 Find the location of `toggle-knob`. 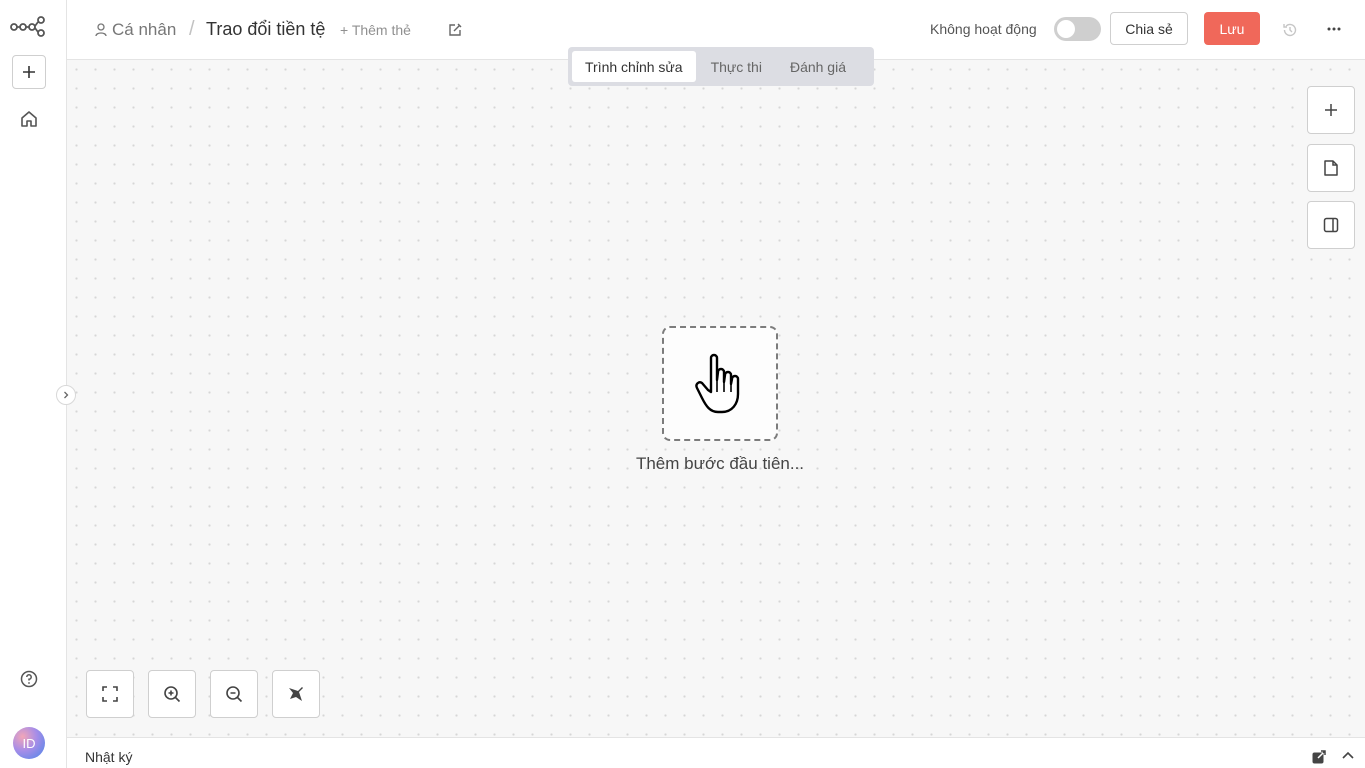

toggle-knob is located at coordinates (1066, 29).